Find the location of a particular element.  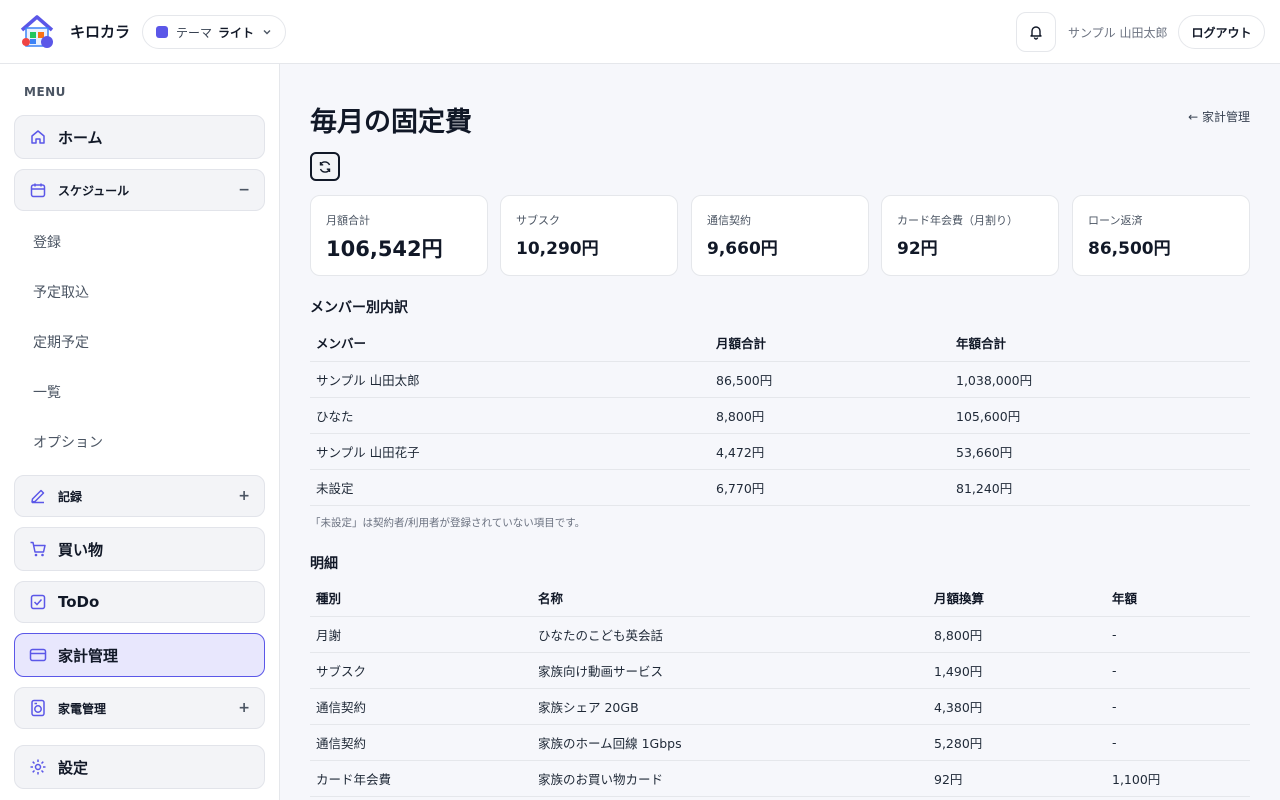

page-title: 毎月の固定費 is located at coordinates (391, 122).